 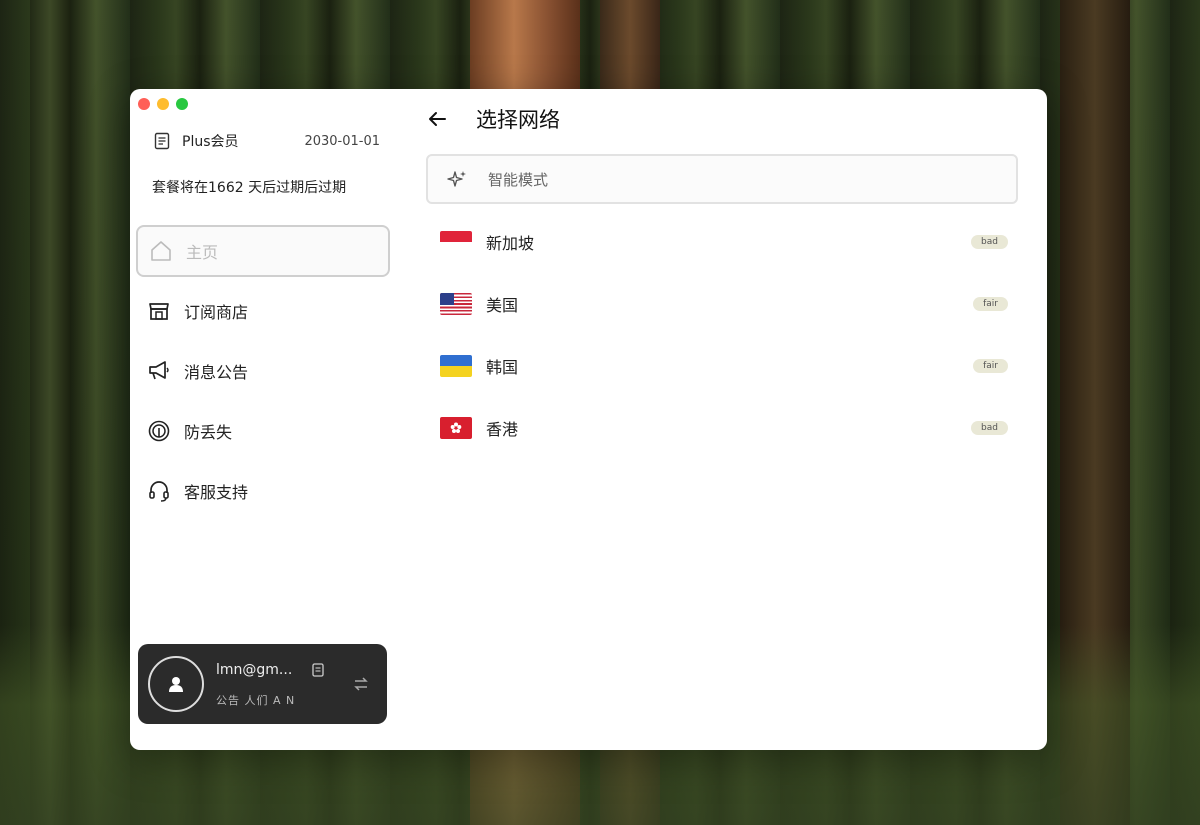 What do you see at coordinates (202, 252) in the screenshot?
I see `sidebar-item-label: 主页` at bounding box center [202, 252].